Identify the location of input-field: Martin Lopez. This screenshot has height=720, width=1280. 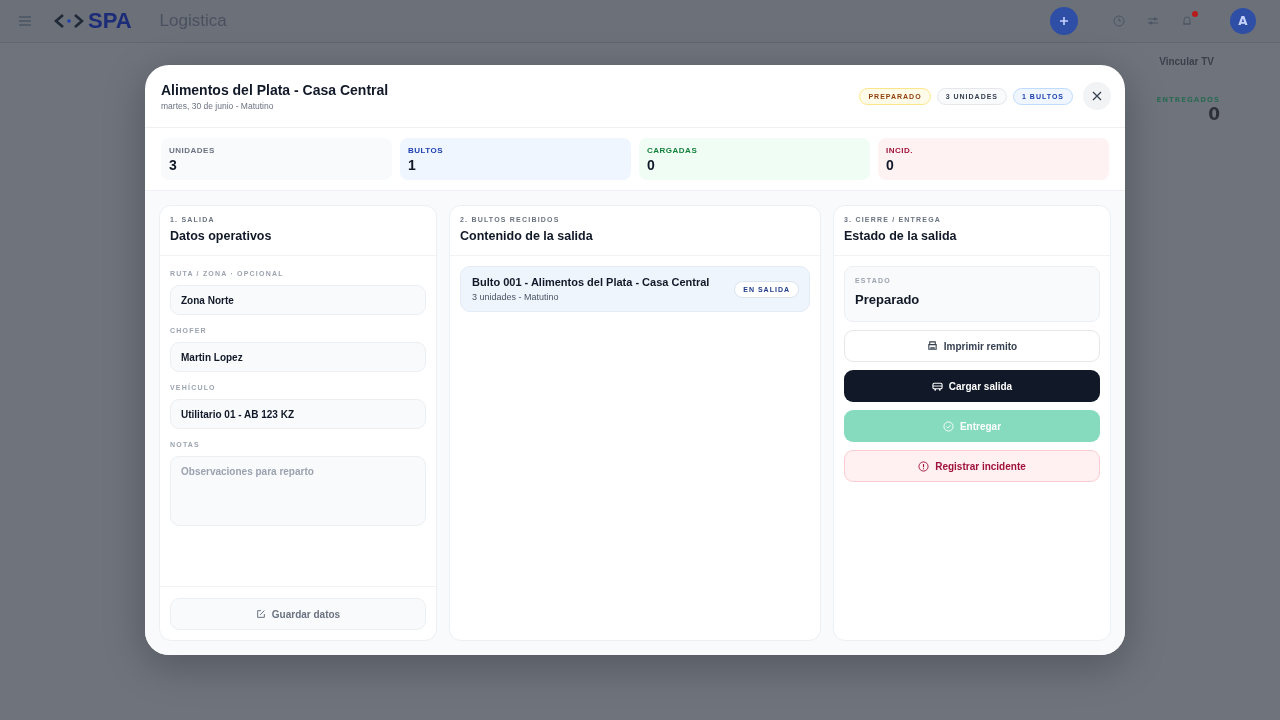
(298, 357).